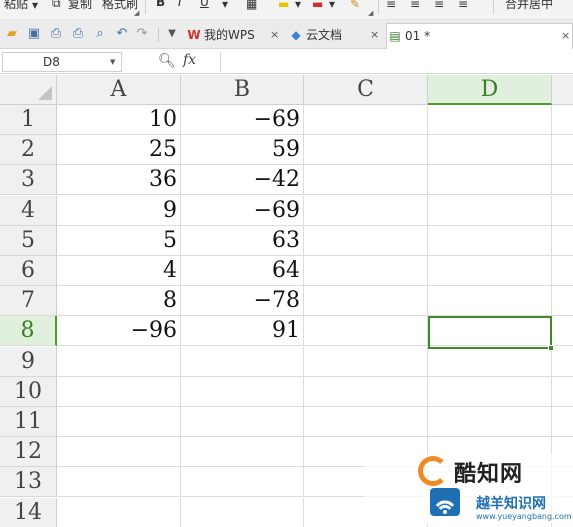 The image size is (573, 527). I want to click on row-header: 9, so click(28, 362).